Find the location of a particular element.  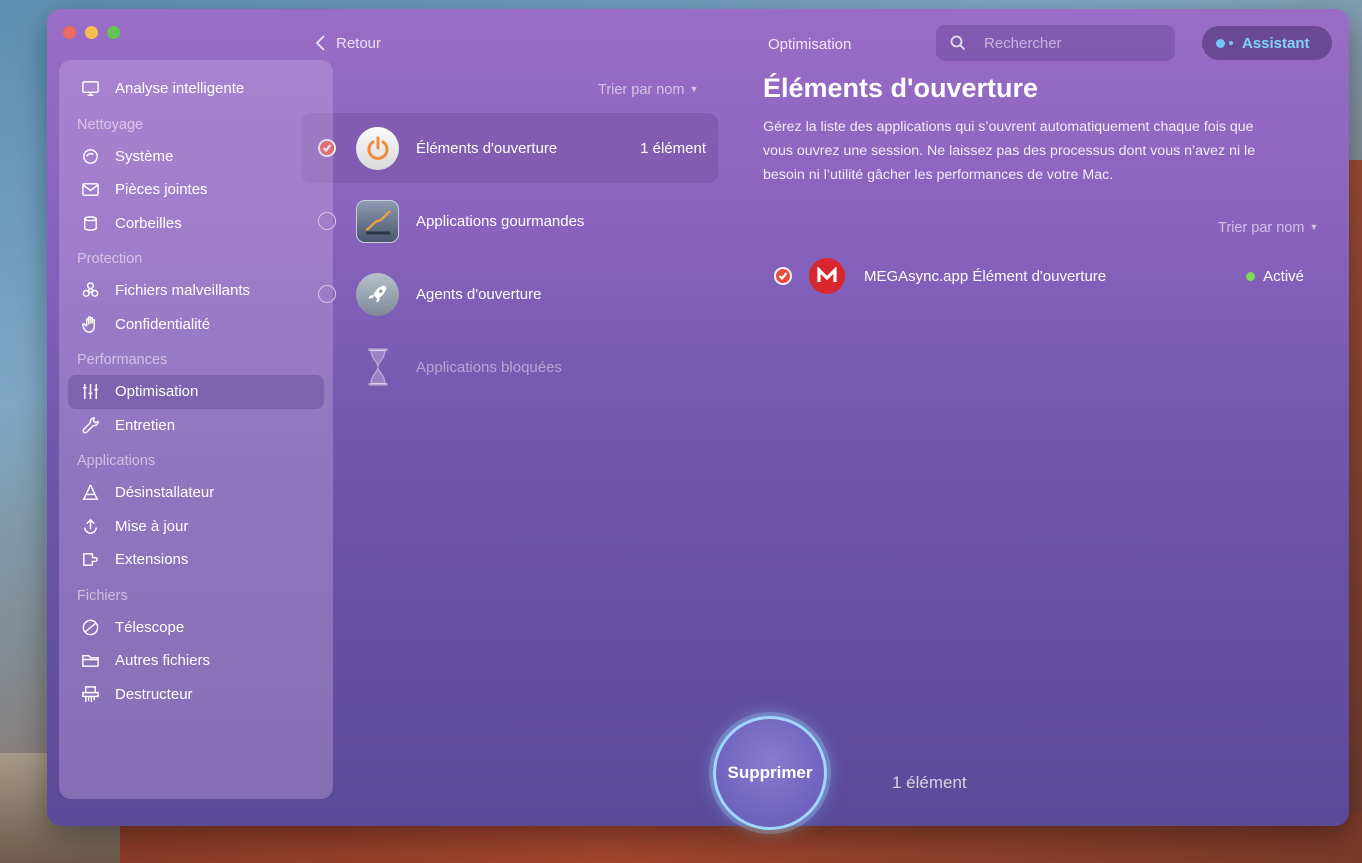

sliders-icon is located at coordinates (90, 392).